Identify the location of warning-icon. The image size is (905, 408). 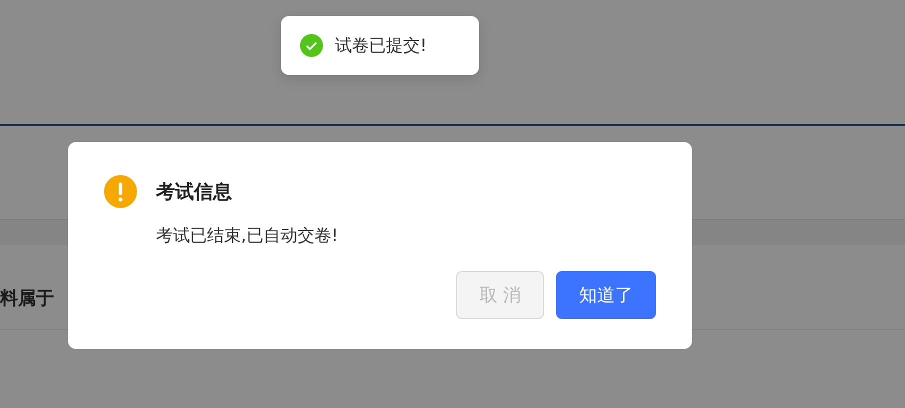
(120, 191).